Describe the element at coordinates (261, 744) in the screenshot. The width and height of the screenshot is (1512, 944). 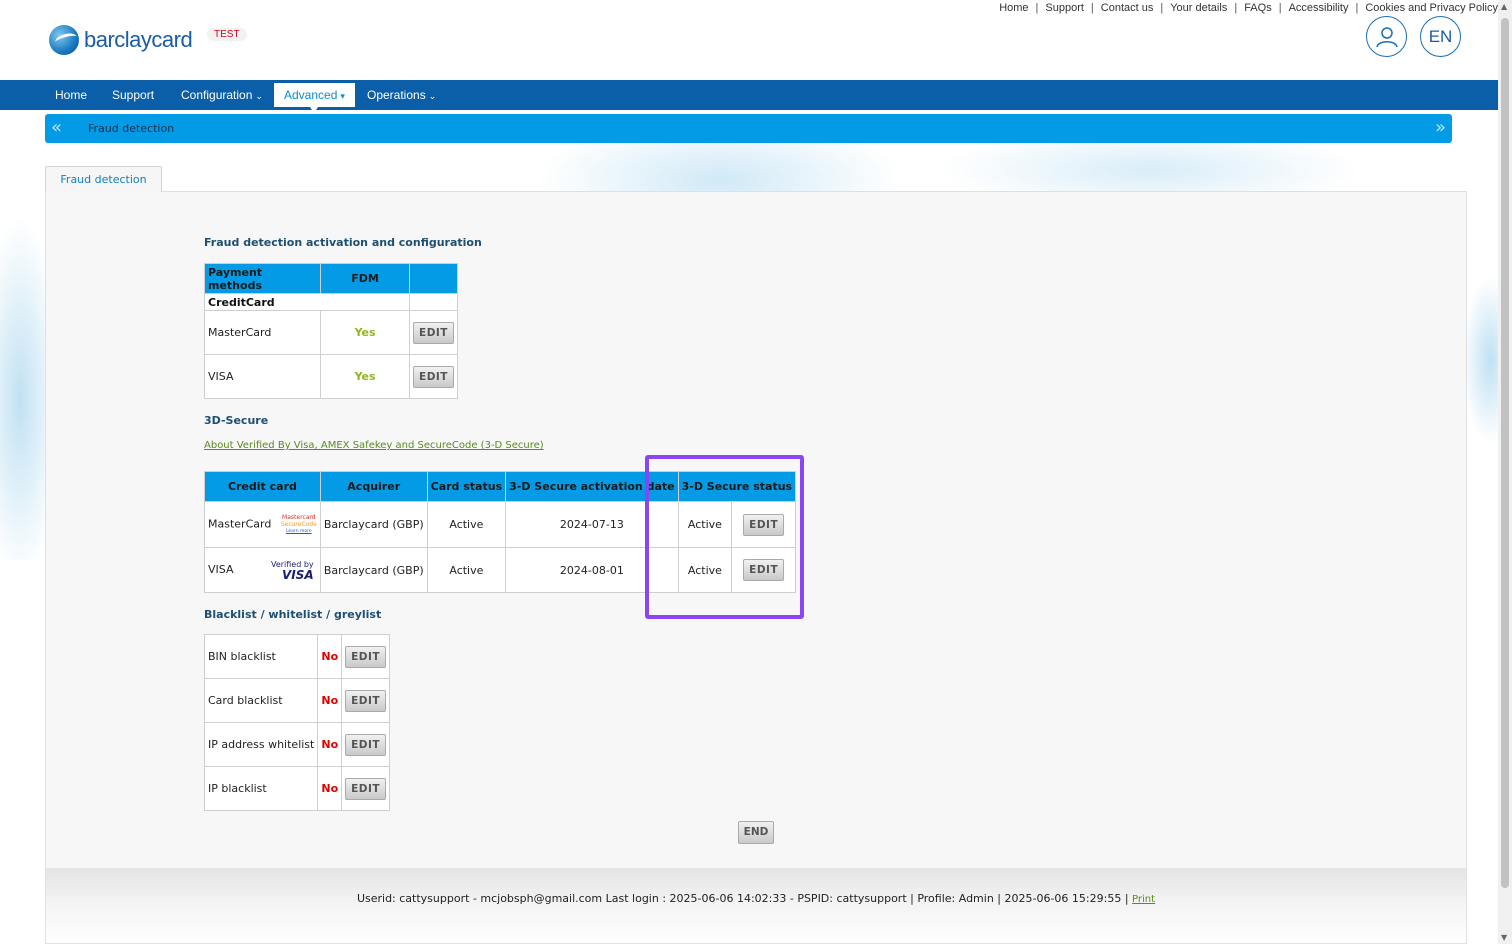
I see `list-label: IP address whitelist` at that location.